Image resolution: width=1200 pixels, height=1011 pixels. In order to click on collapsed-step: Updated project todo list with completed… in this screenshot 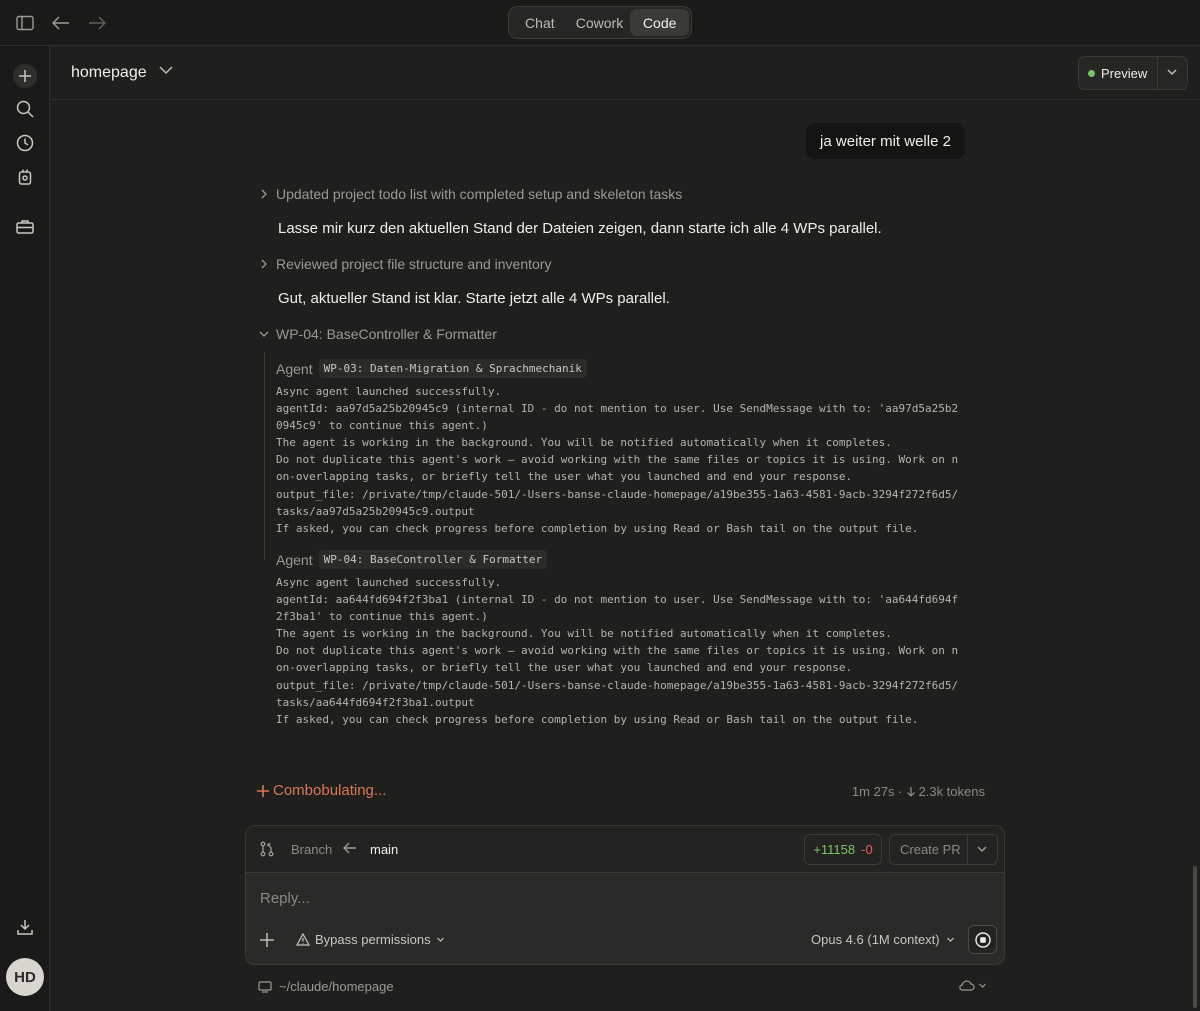, I will do `click(470, 194)`.